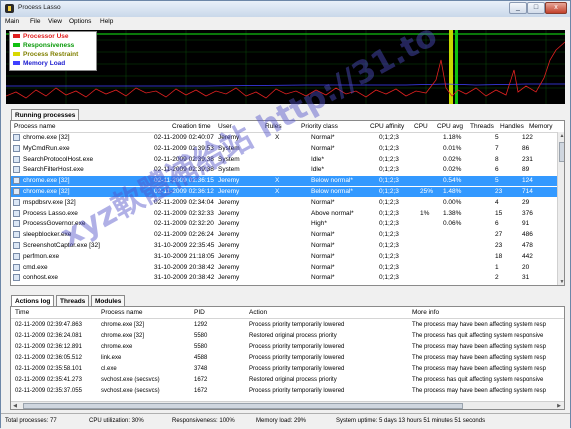 The height and width of the screenshot is (429, 571). What do you see at coordinates (53, 170) in the screenshot?
I see `process-cell: SearchFilterHost.exe` at bounding box center [53, 170].